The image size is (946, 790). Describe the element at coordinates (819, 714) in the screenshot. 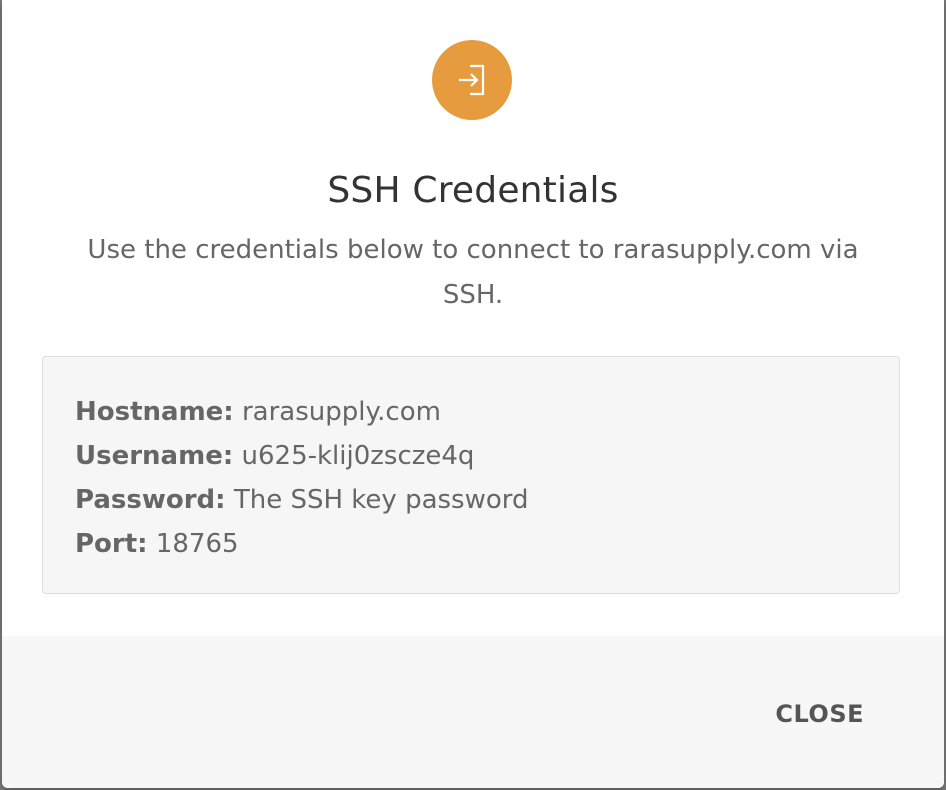

I see `close-button: CLOSE` at that location.